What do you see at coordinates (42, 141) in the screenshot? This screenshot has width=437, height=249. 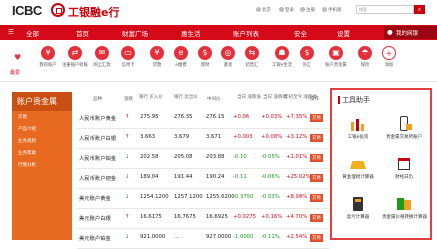 I see `sidebar-item-rules: 业务规则` at bounding box center [42, 141].